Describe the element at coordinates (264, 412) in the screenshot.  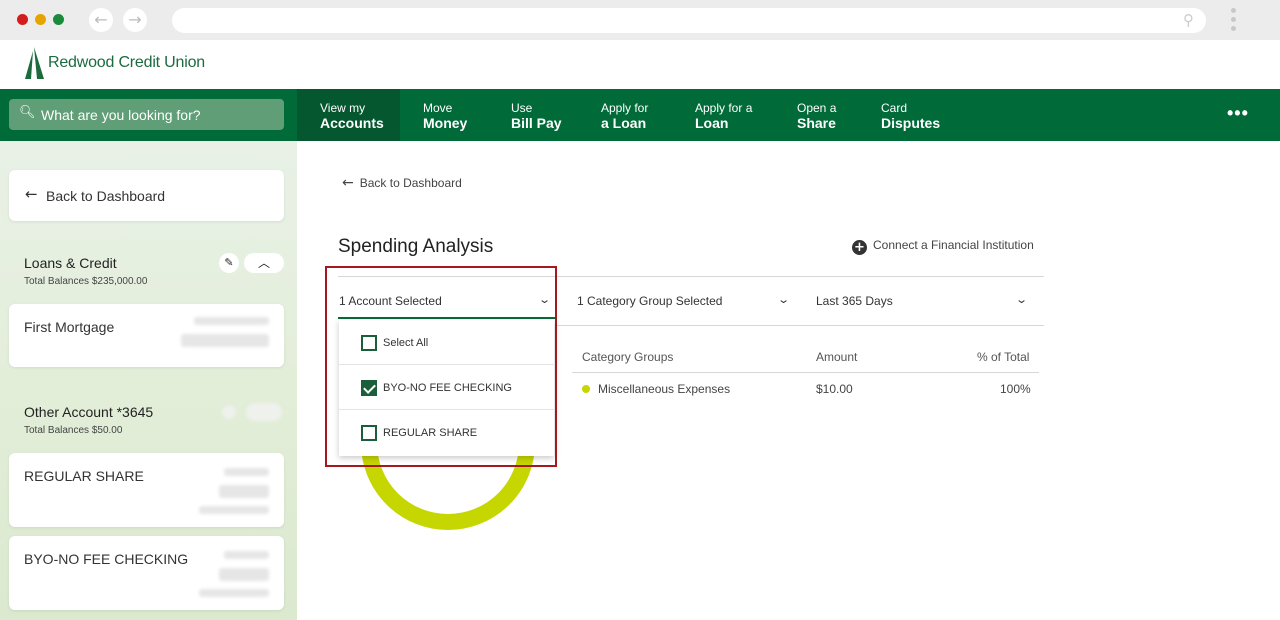
I see `blurred-toggle-icon` at that location.